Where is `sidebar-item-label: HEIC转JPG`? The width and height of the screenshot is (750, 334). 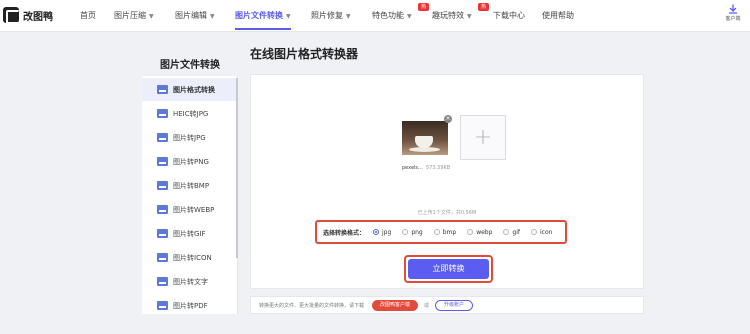 sidebar-item-label: HEIC转JPG is located at coordinates (191, 113).